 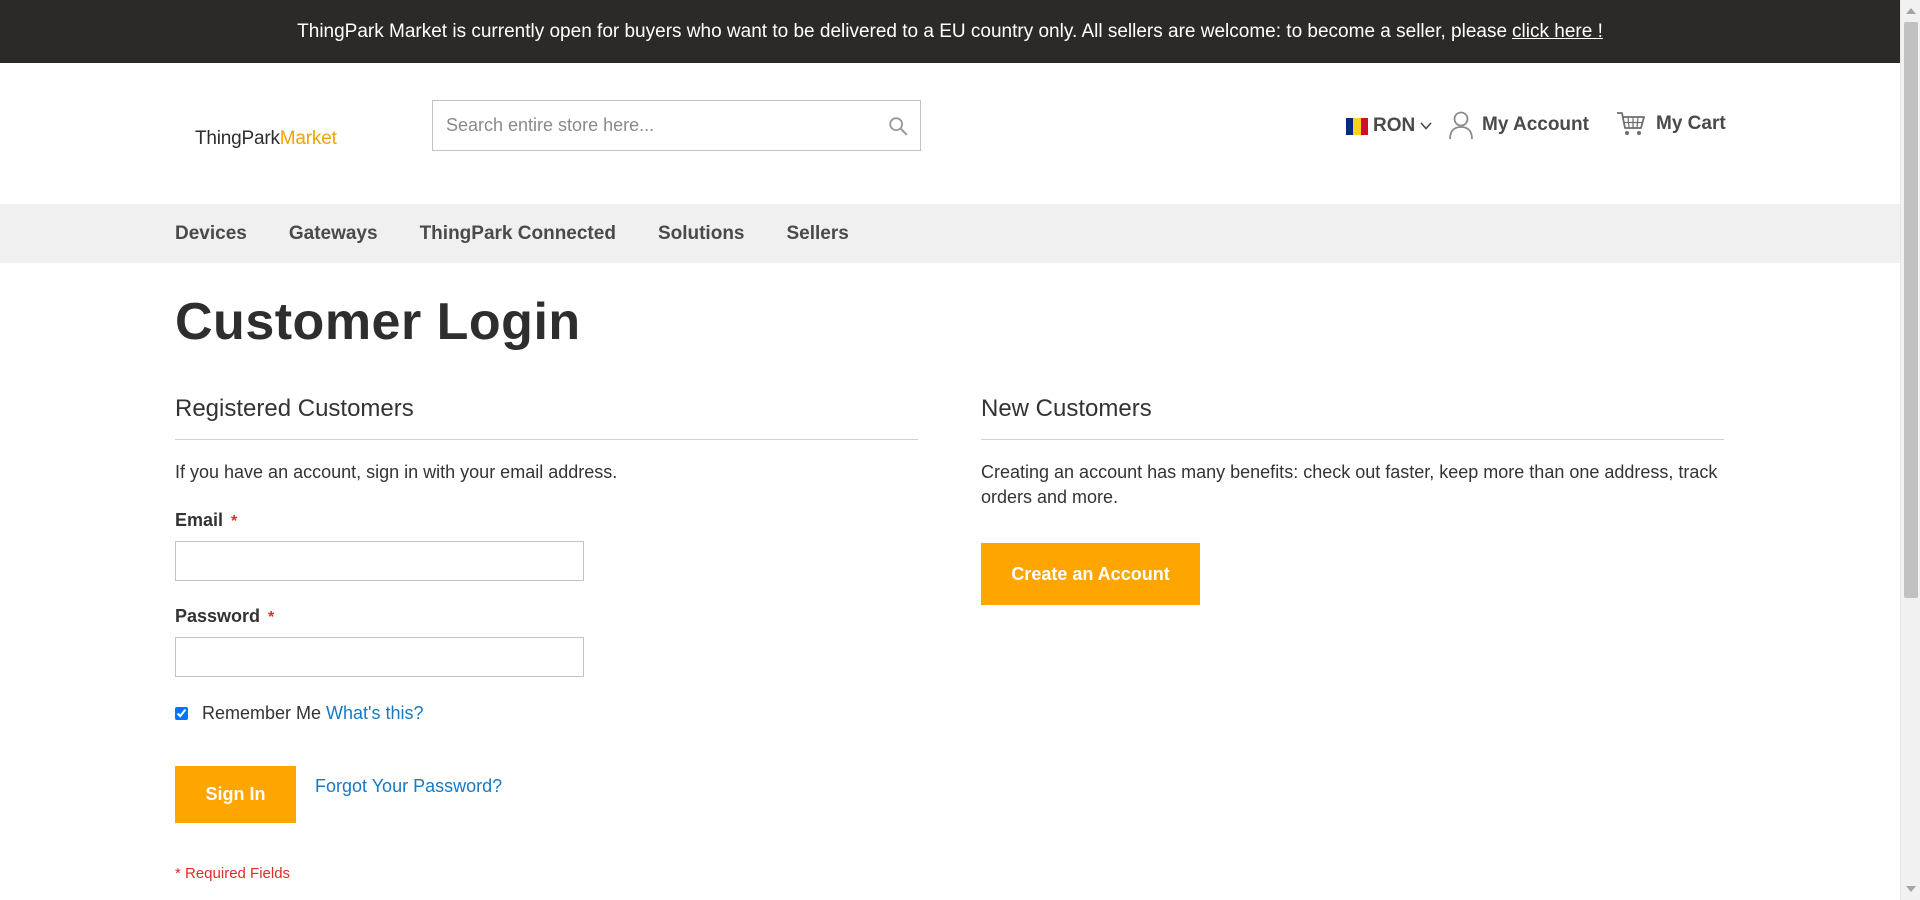 I want to click on page-title: Customer Login, so click(x=378, y=322).